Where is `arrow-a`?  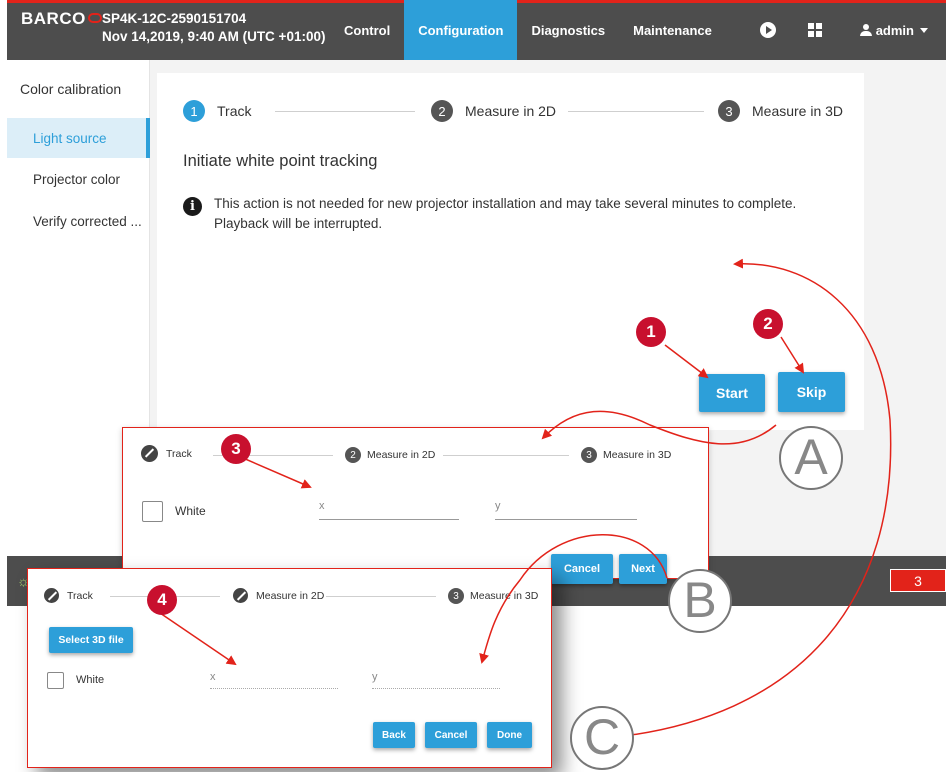
arrow-a is located at coordinates (659, 427).